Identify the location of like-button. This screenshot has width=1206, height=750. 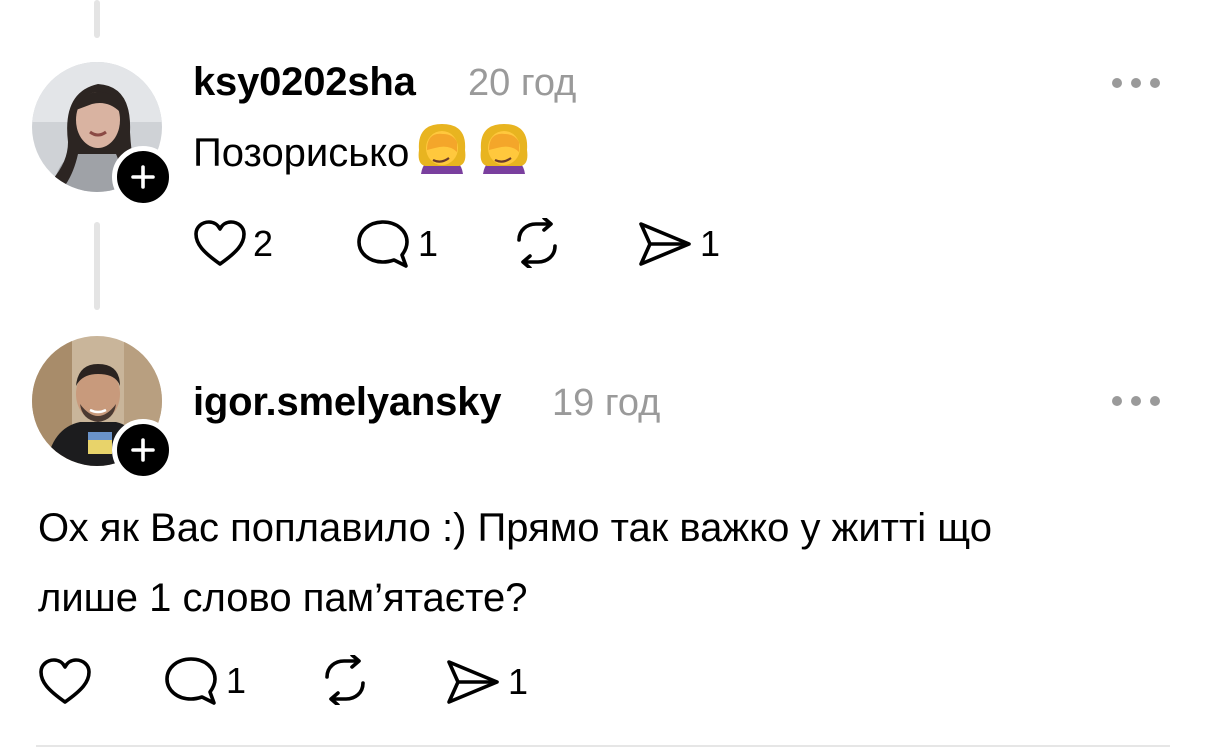
(68, 682).